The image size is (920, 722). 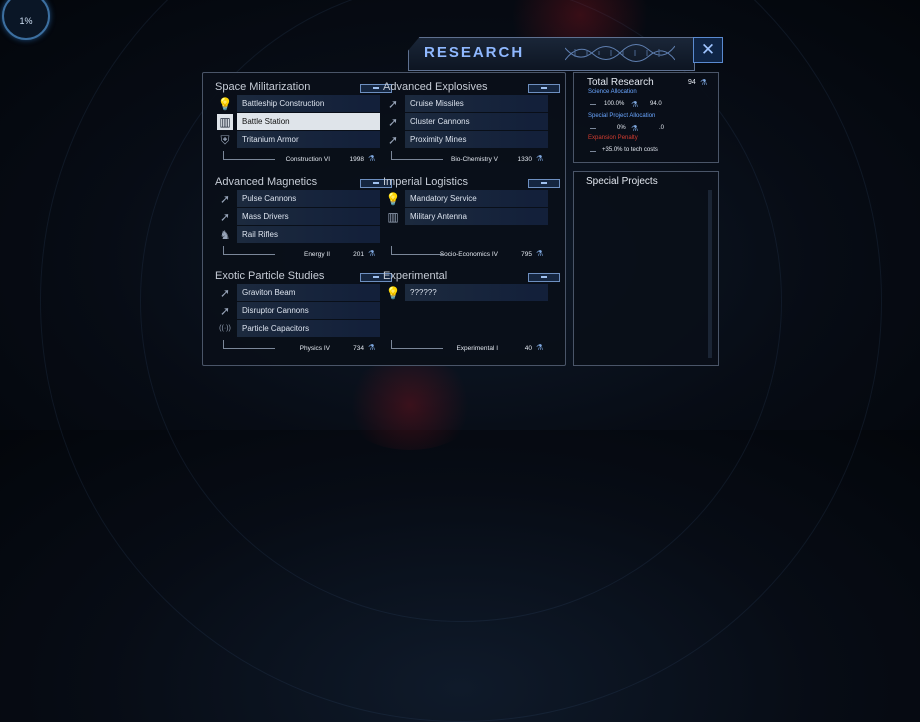 What do you see at coordinates (692, 82) in the screenshot?
I see `total-research-value: 94` at bounding box center [692, 82].